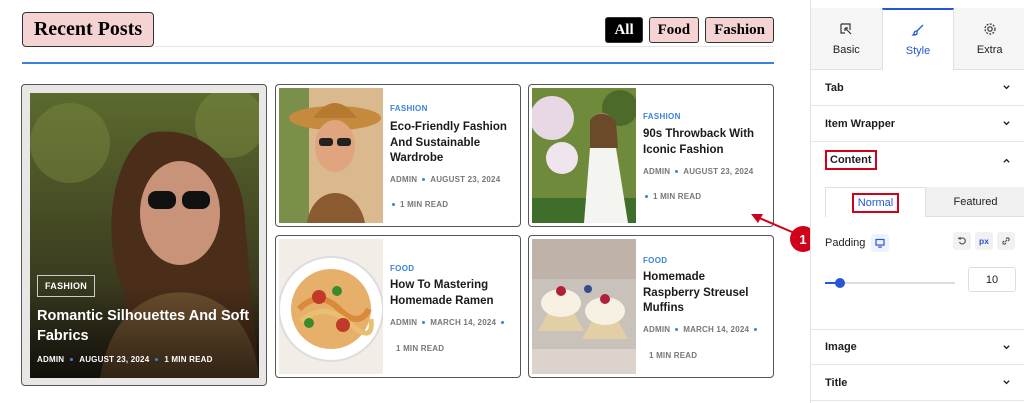 This screenshot has height=403, width=1024. Describe the element at coordinates (464, 46) in the screenshot. I see `heading-underline` at that location.